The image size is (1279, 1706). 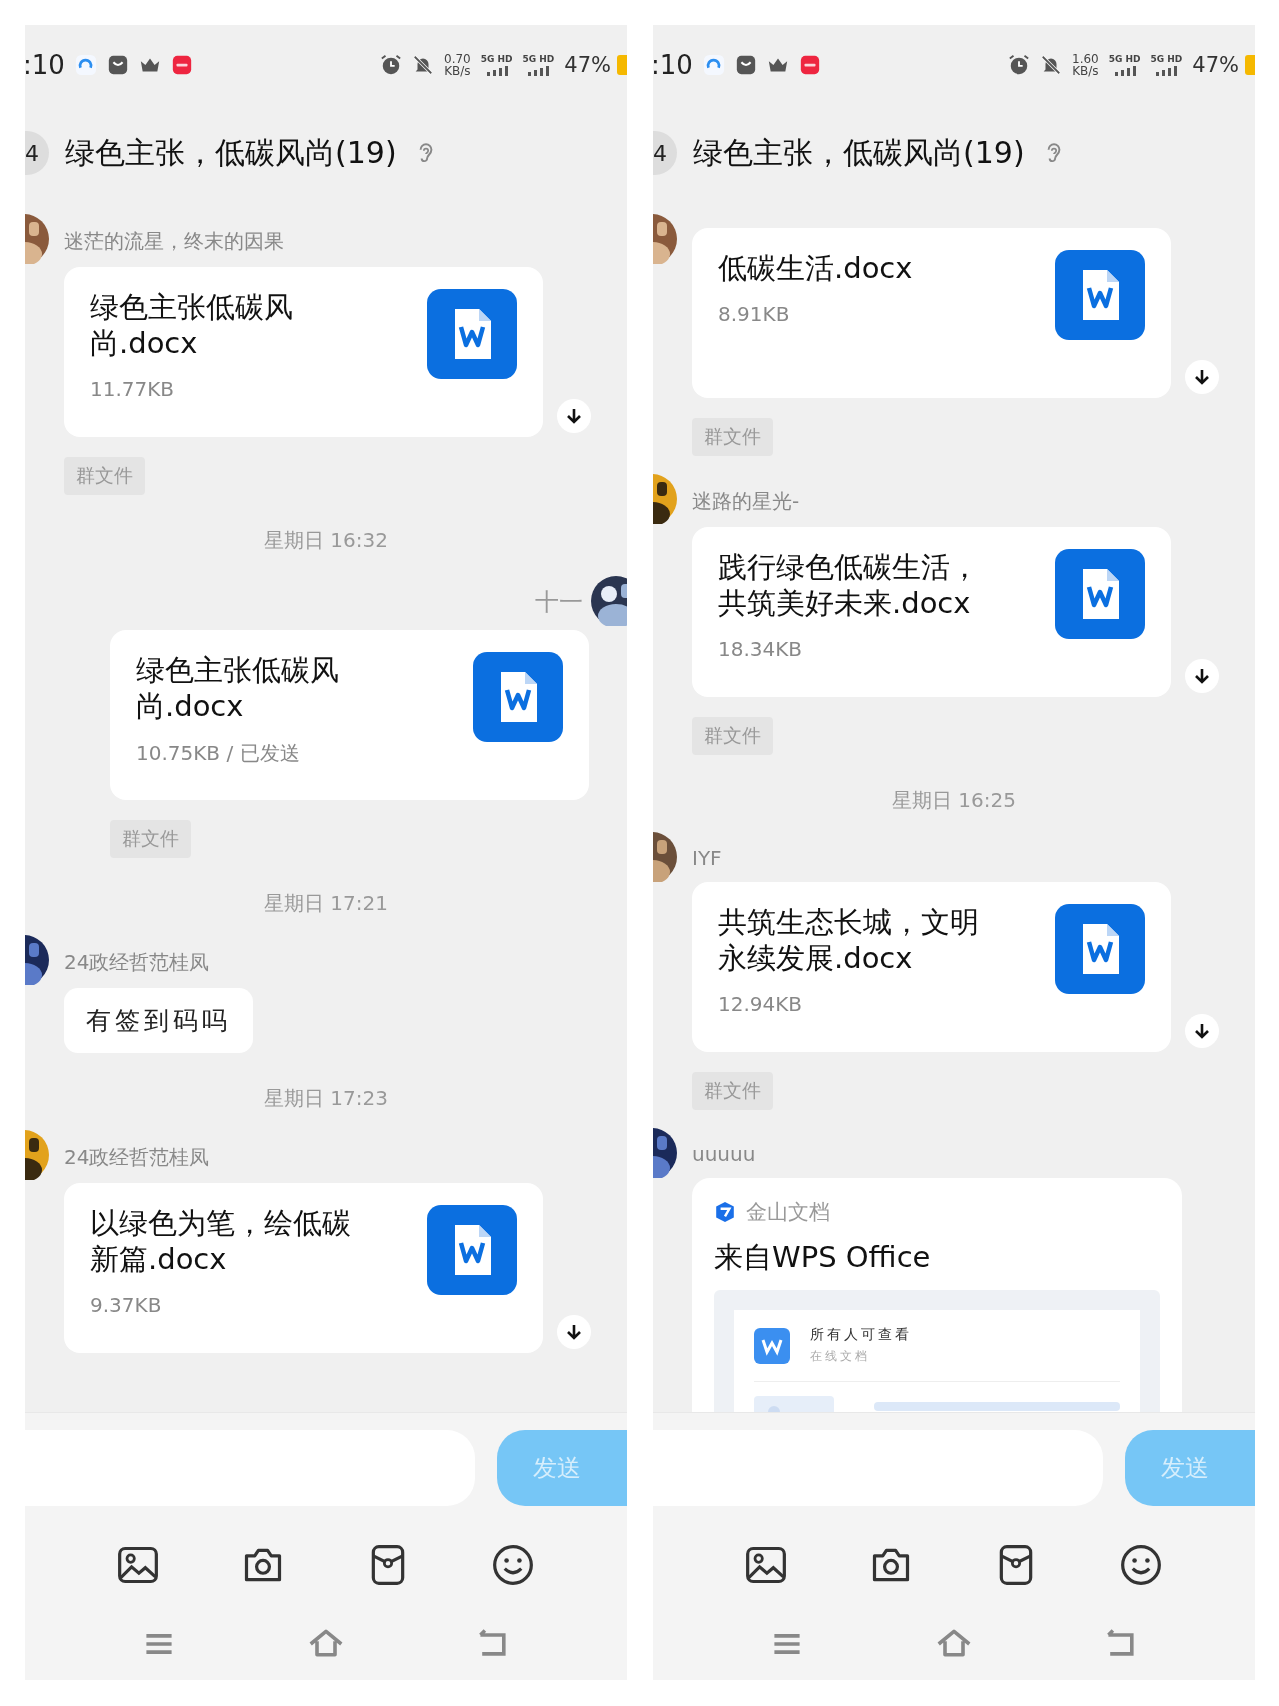 I want to click on word-icon, so click(x=772, y=1345).